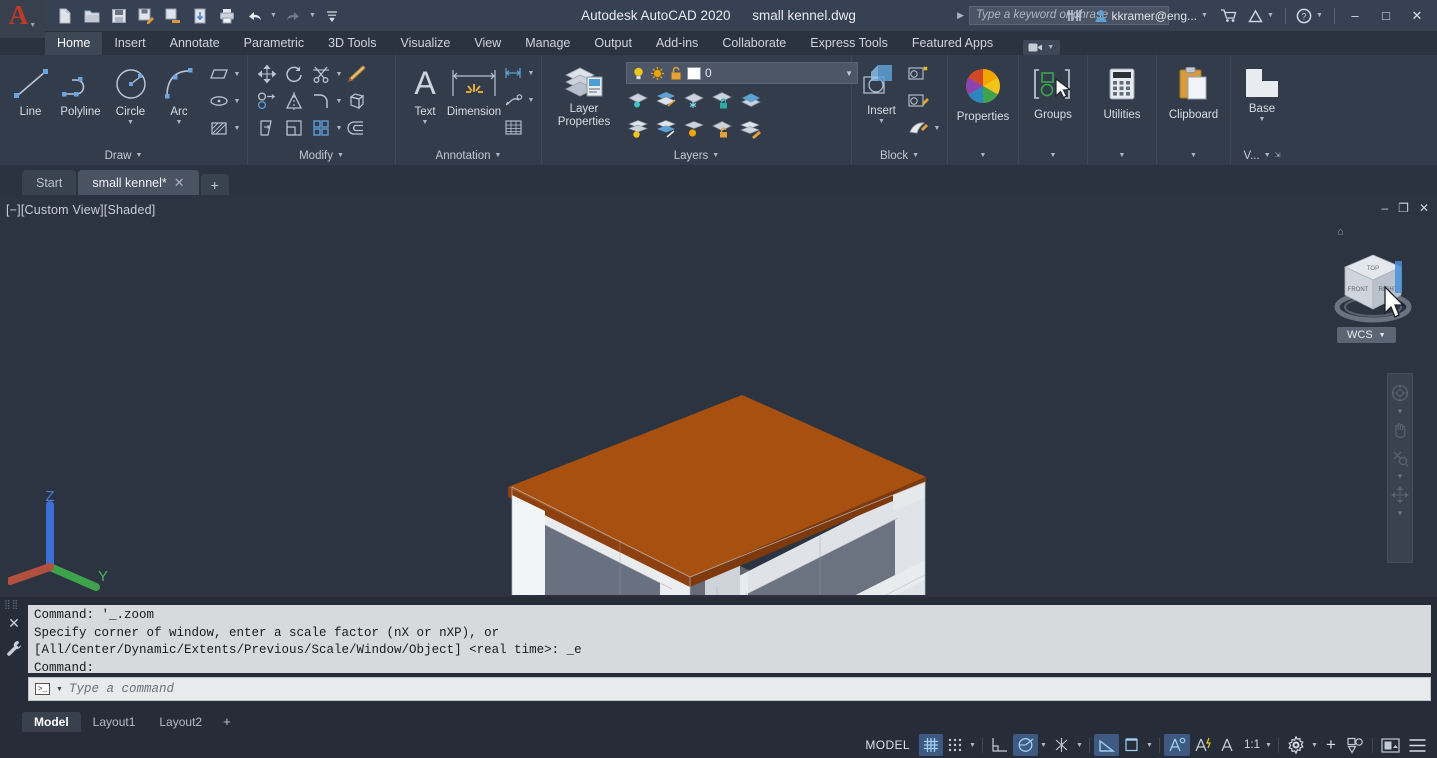 This screenshot has height=758, width=1437. What do you see at coordinates (214, 184) in the screenshot?
I see `new-file-tab-button: +` at bounding box center [214, 184].